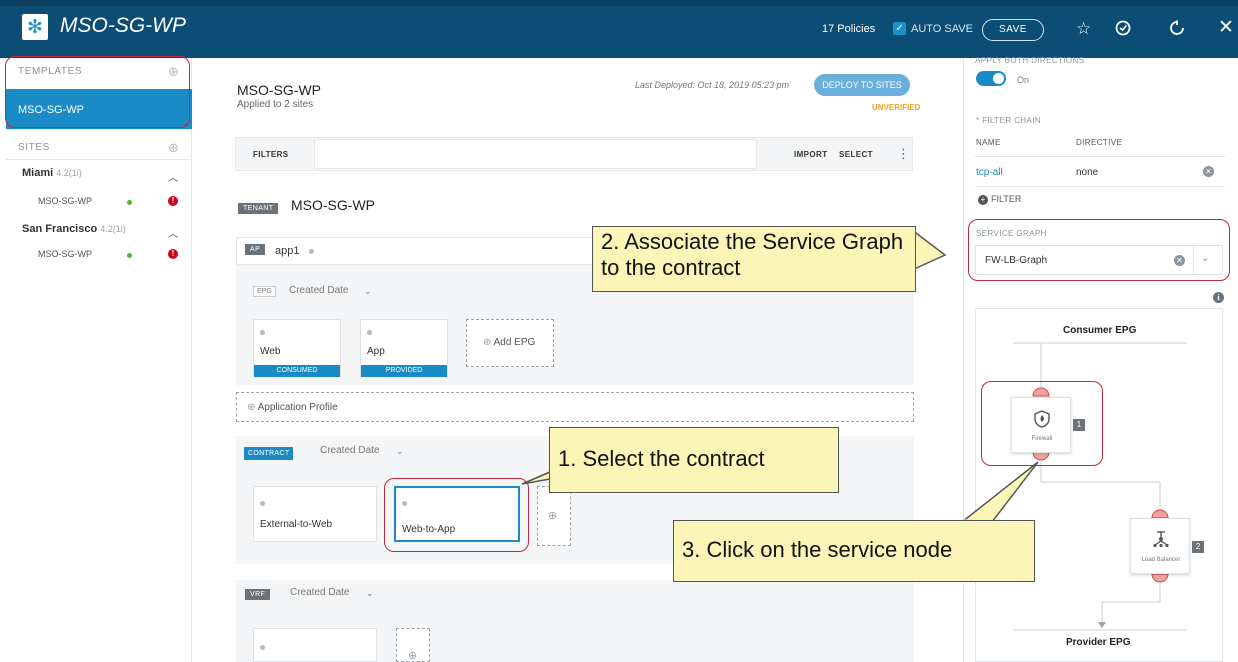  Describe the element at coordinates (942, 29) in the screenshot. I see `autosave-label: AUTO SAVE` at that location.